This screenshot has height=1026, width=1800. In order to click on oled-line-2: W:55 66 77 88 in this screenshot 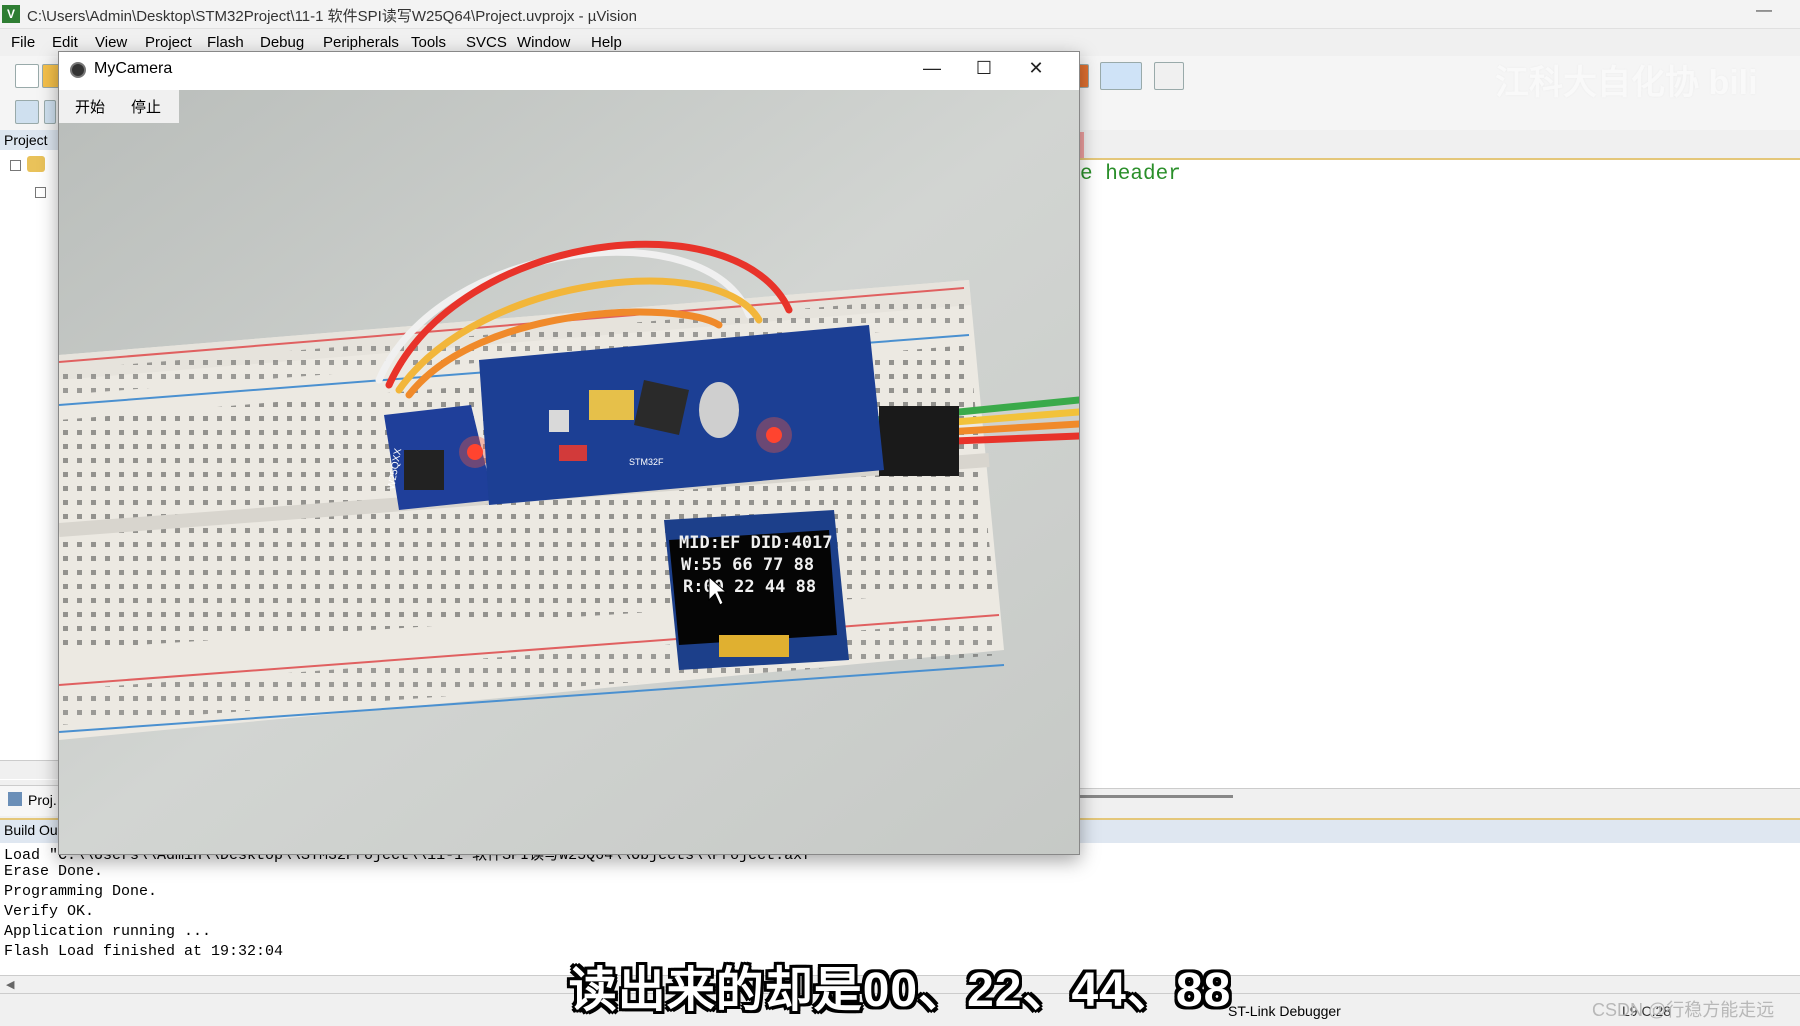, I will do `click(747, 565)`.